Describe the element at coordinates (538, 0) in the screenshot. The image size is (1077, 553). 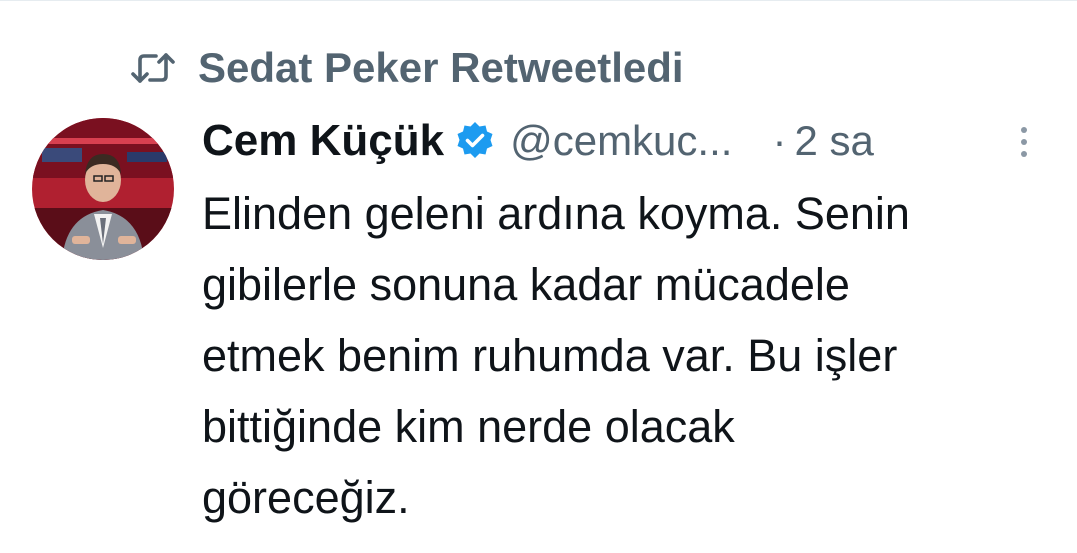
I see `top-divider` at that location.